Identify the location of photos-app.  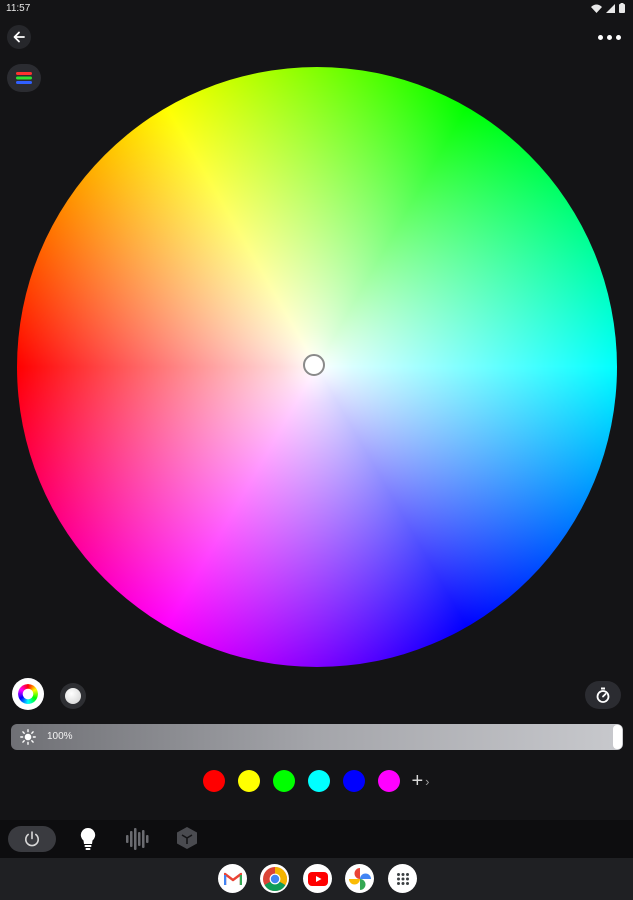
(359, 878).